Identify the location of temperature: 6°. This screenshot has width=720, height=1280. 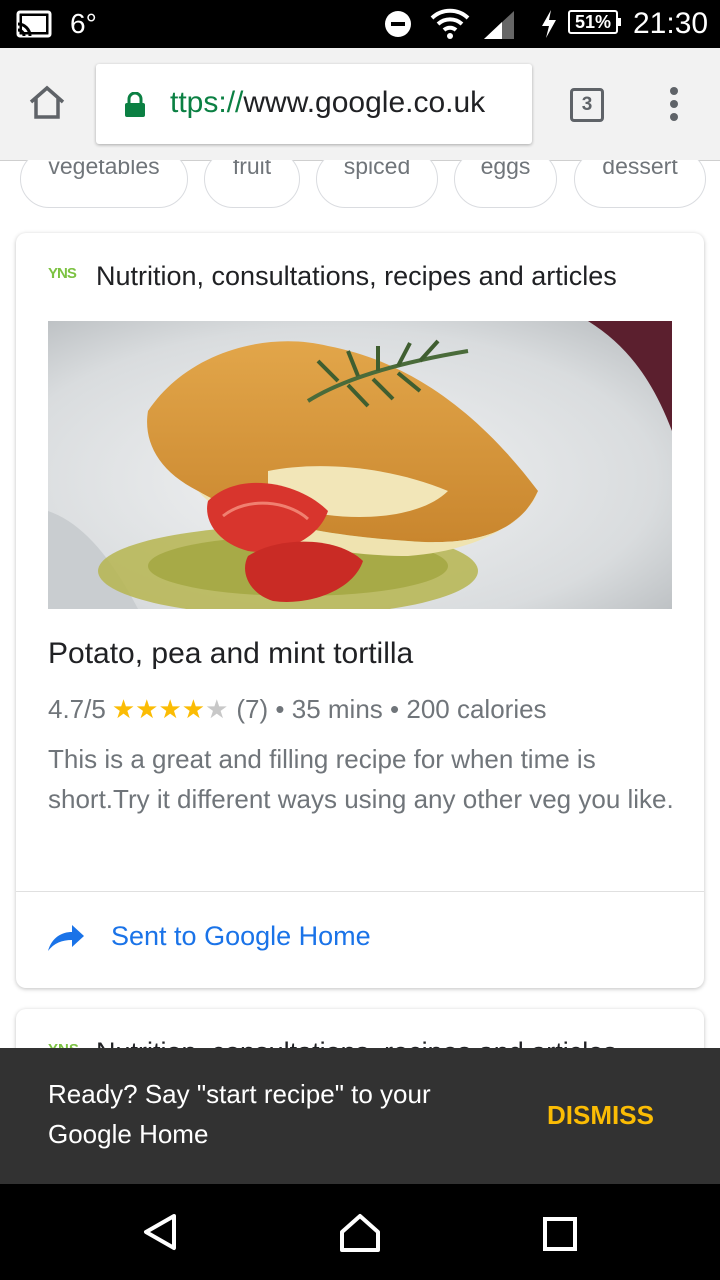
(83, 23).